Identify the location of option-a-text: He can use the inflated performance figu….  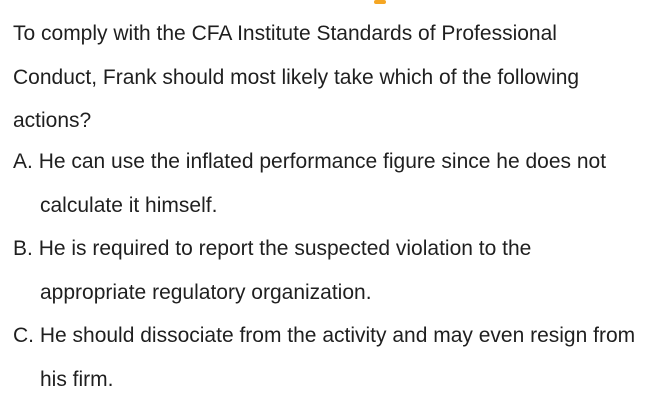
(322, 183).